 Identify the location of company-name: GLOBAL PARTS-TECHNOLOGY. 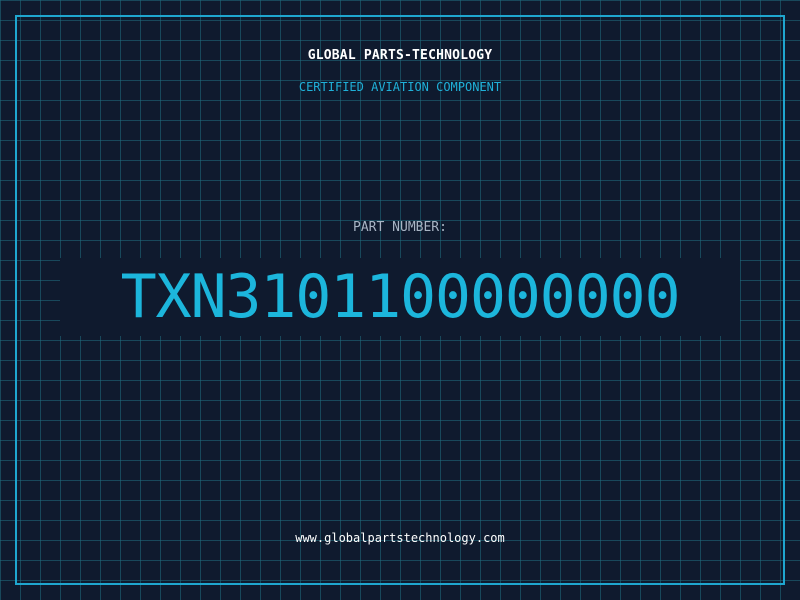
(400, 55).